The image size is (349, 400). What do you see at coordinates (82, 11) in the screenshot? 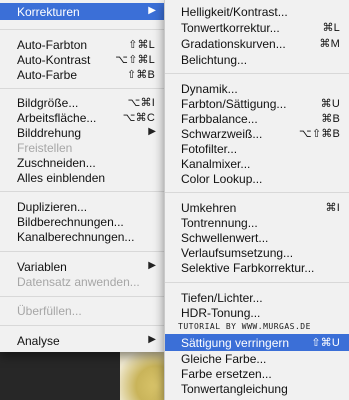
I see `menu-item-korrekturen: Korrekturen ▶` at bounding box center [82, 11].